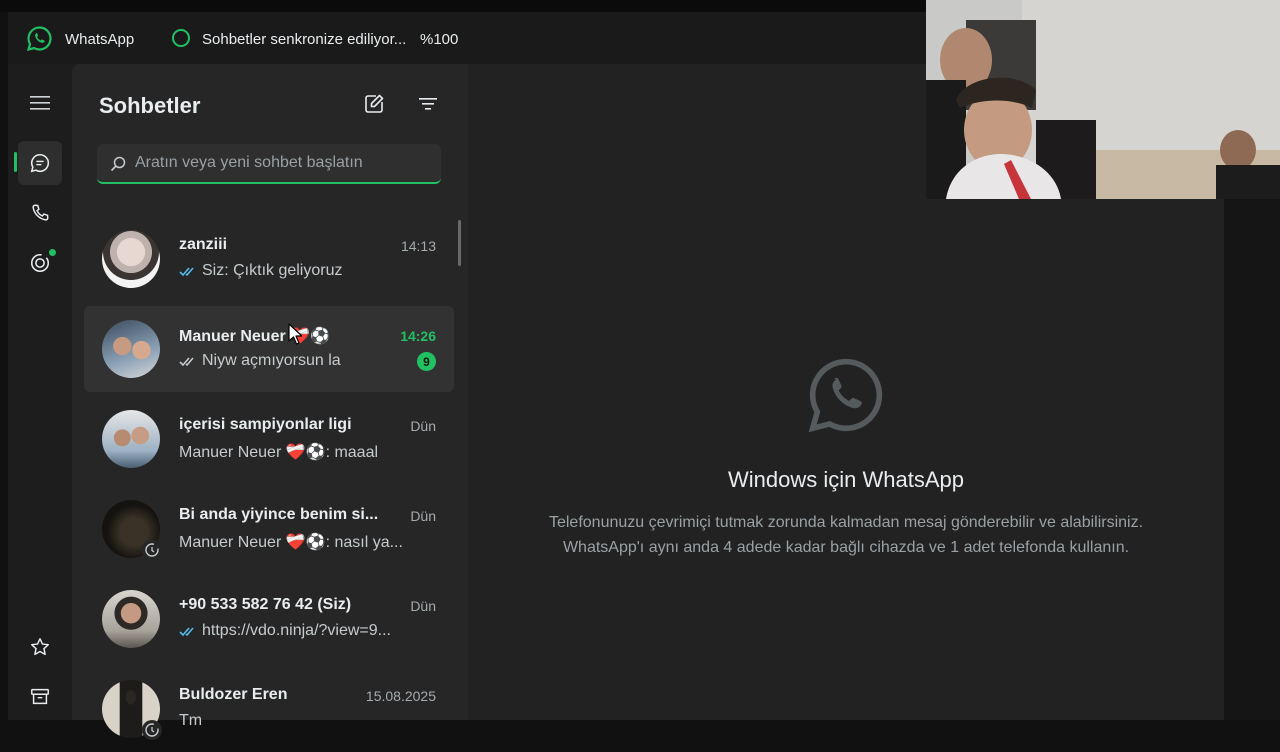 This screenshot has width=1280, height=752. Describe the element at coordinates (439, 39) in the screenshot. I see `sync-percent: %100` at that location.